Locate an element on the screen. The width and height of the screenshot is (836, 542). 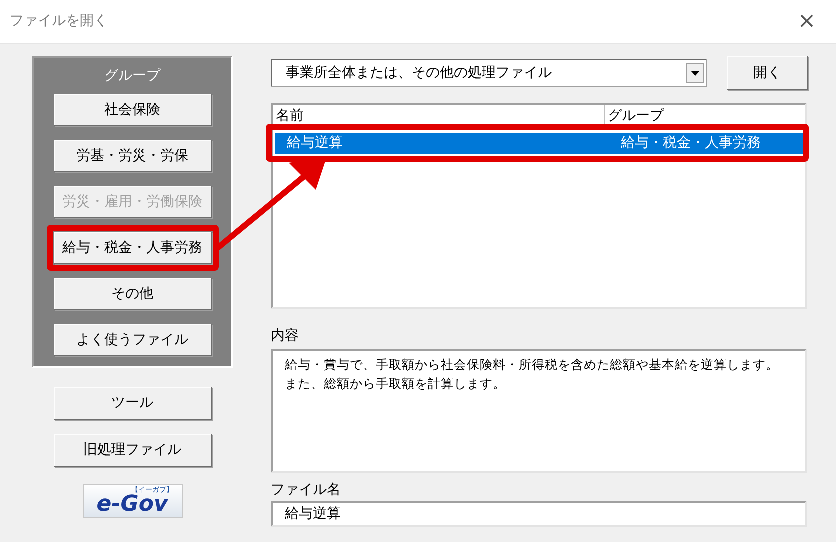
side-button: ツール is located at coordinates (133, 403).